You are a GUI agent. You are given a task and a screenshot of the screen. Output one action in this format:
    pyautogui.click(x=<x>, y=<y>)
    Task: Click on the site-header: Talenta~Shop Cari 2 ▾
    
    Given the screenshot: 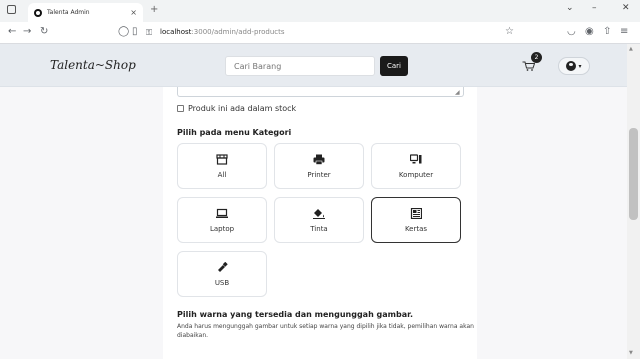 What is the action you would take?
    pyautogui.click(x=313, y=65)
    